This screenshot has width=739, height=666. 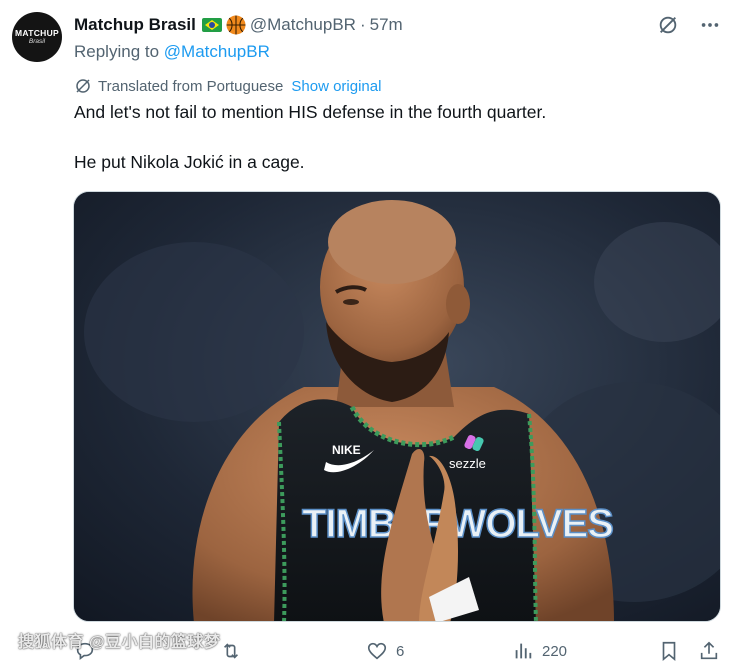 I want to click on avatar-logo-subtext: Brasil, so click(x=37, y=41).